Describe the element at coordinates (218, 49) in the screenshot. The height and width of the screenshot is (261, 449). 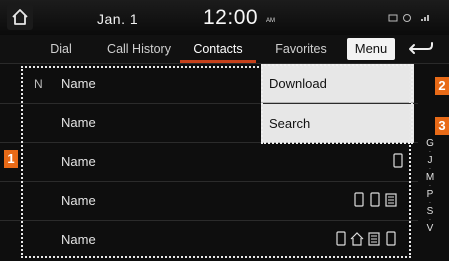
I see `tab-contacts: Contacts` at that location.